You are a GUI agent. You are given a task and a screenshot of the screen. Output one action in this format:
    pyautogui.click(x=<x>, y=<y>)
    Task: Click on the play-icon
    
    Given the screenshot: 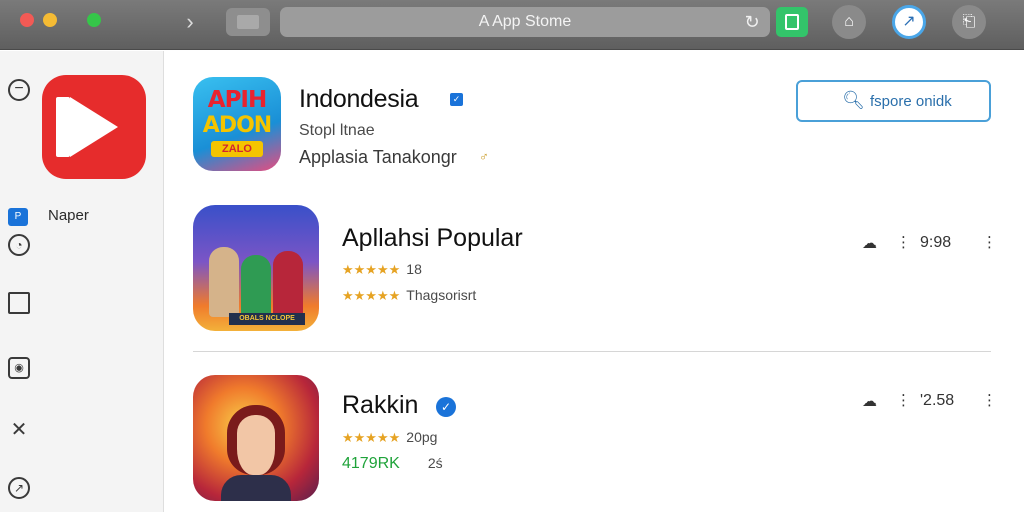 What is the action you would take?
    pyautogui.click(x=94, y=127)
    